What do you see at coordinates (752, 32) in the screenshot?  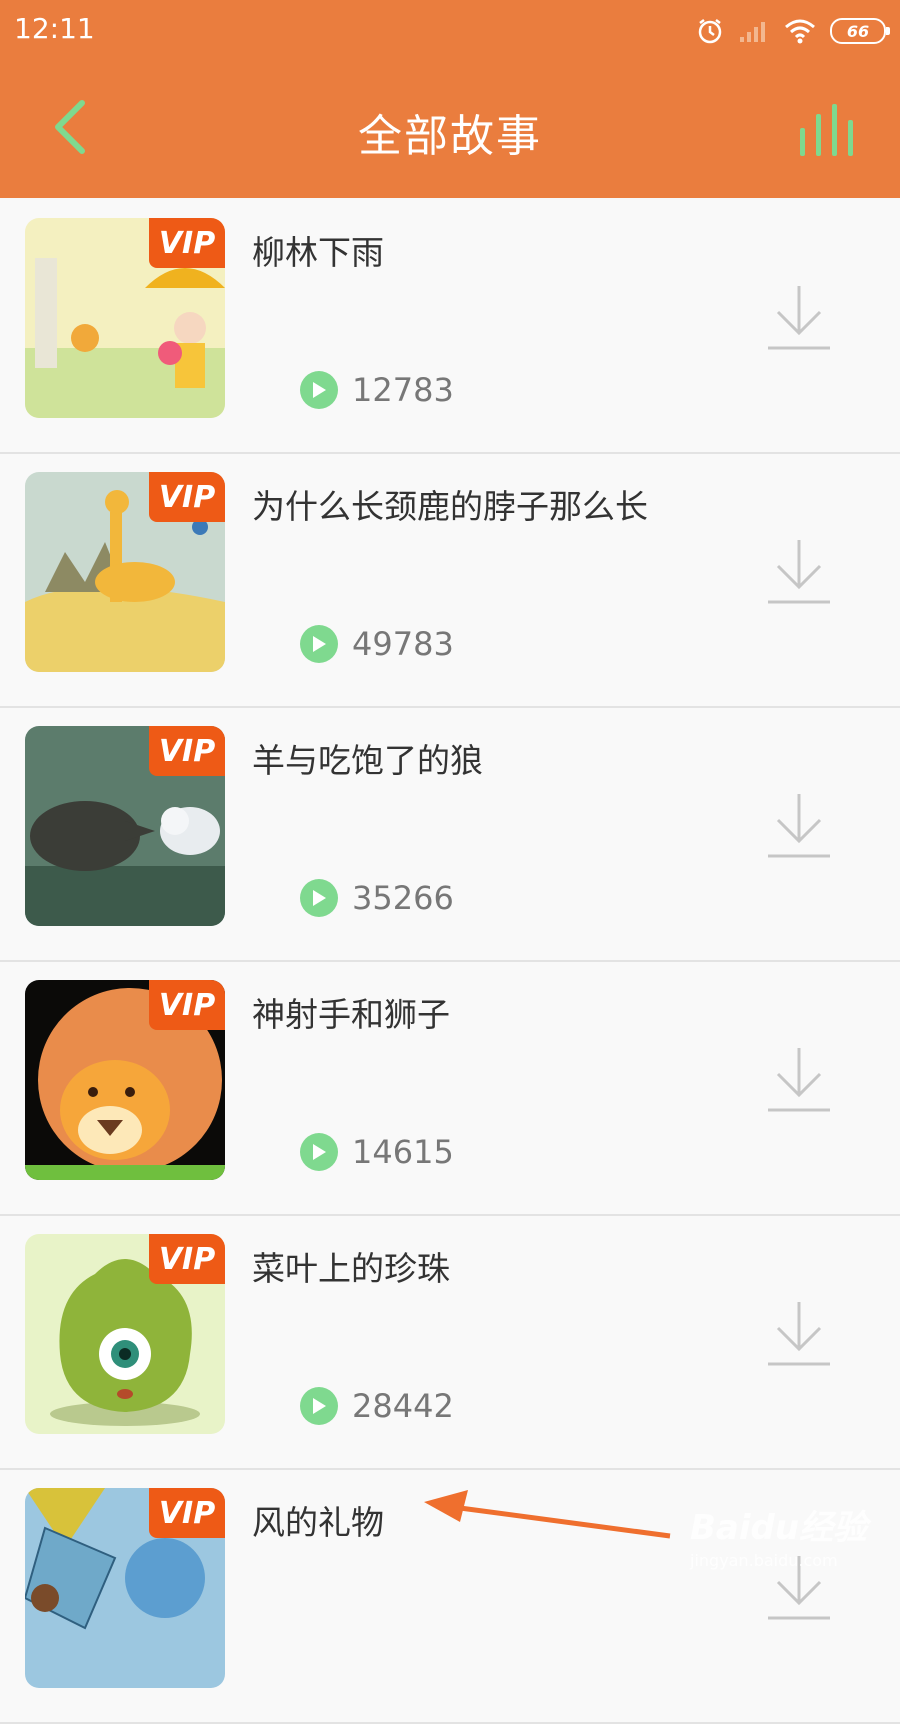 I see `signal-icon` at bounding box center [752, 32].